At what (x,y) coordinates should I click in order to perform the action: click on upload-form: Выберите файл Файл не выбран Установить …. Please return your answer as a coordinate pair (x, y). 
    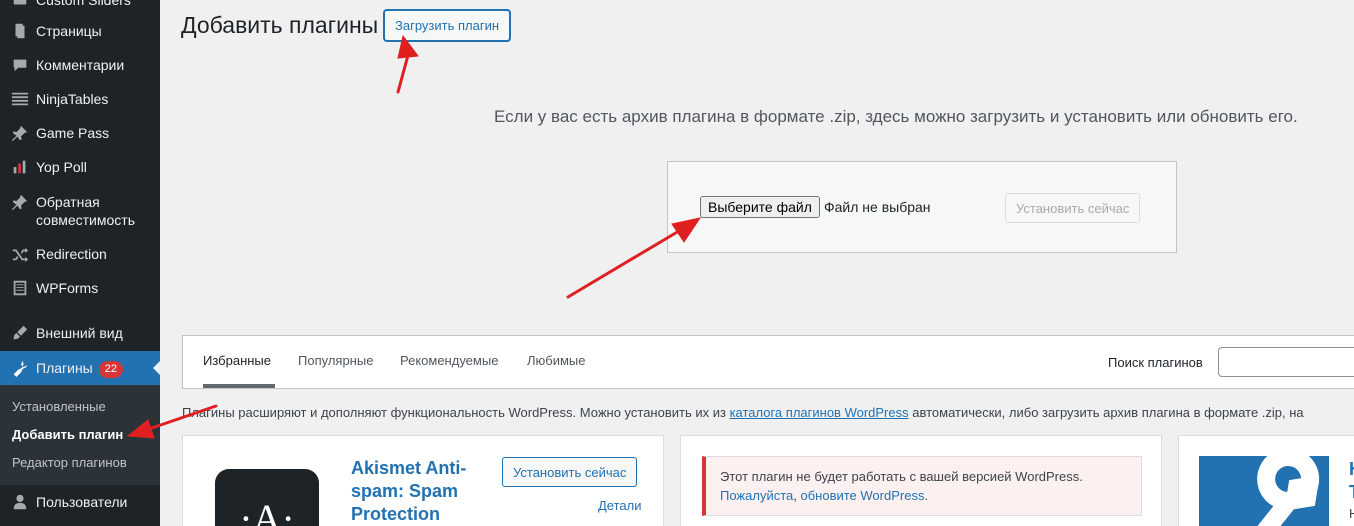
    Looking at the image, I should click on (922, 207).